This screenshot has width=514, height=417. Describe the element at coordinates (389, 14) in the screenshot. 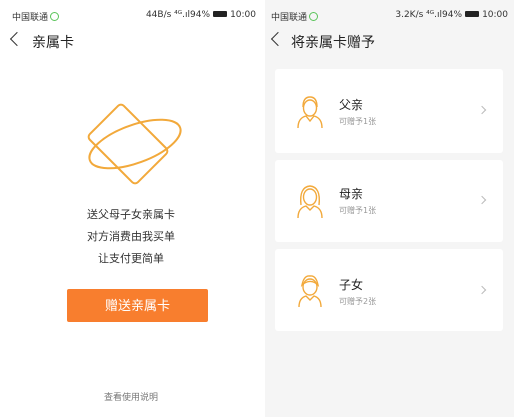

I see `status-bar: 中国联通 3.2K/s ⁴ᴳ.ıl94% 10:00` at that location.